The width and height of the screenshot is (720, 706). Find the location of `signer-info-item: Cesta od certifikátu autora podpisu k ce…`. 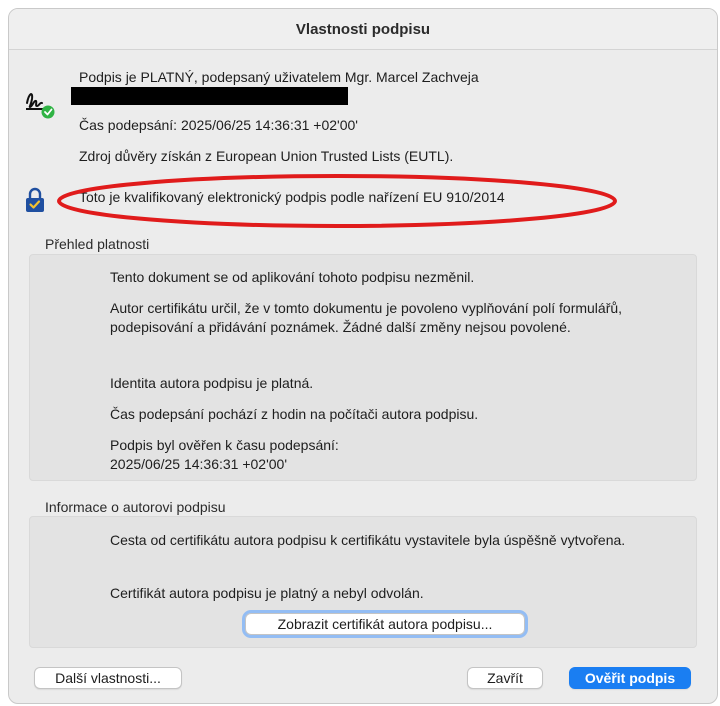

signer-info-item: Cesta od certifikátu autora podpisu k ce… is located at coordinates (368, 540).